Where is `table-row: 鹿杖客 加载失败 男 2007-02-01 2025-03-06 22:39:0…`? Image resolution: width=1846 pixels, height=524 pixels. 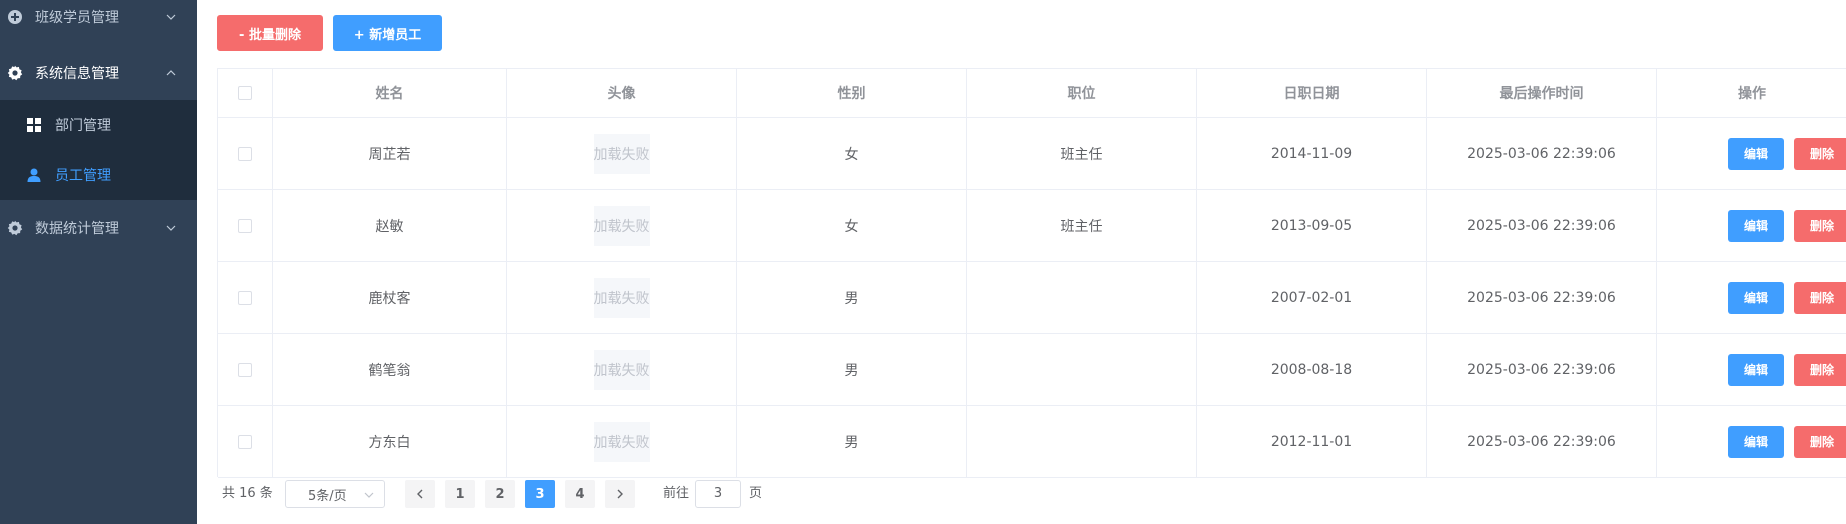 table-row: 鹿杖客 加载失败 男 2007-02-01 2025-03-06 22:39:0… is located at coordinates (1032, 298).